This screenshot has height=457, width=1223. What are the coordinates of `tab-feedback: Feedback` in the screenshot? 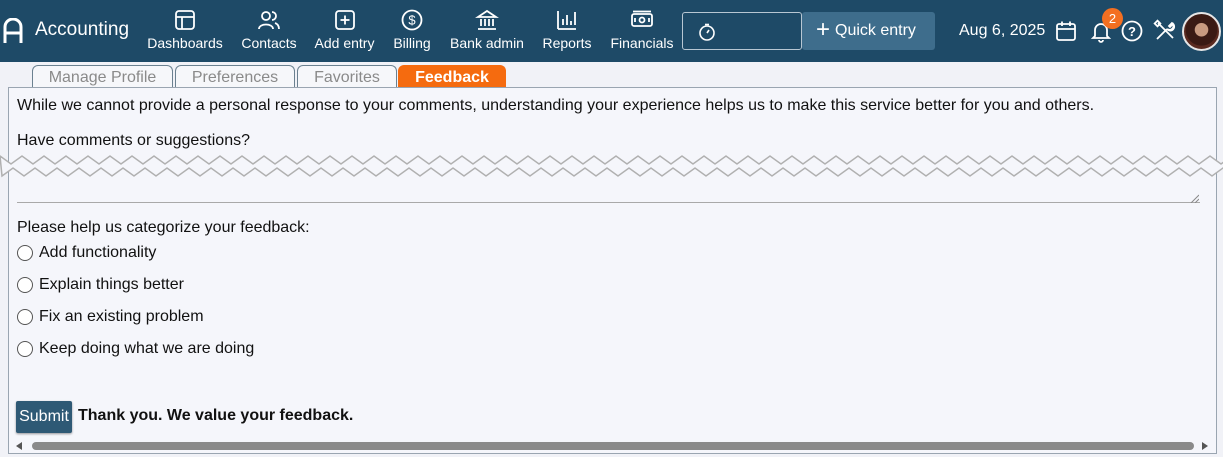 It's located at (452, 77).